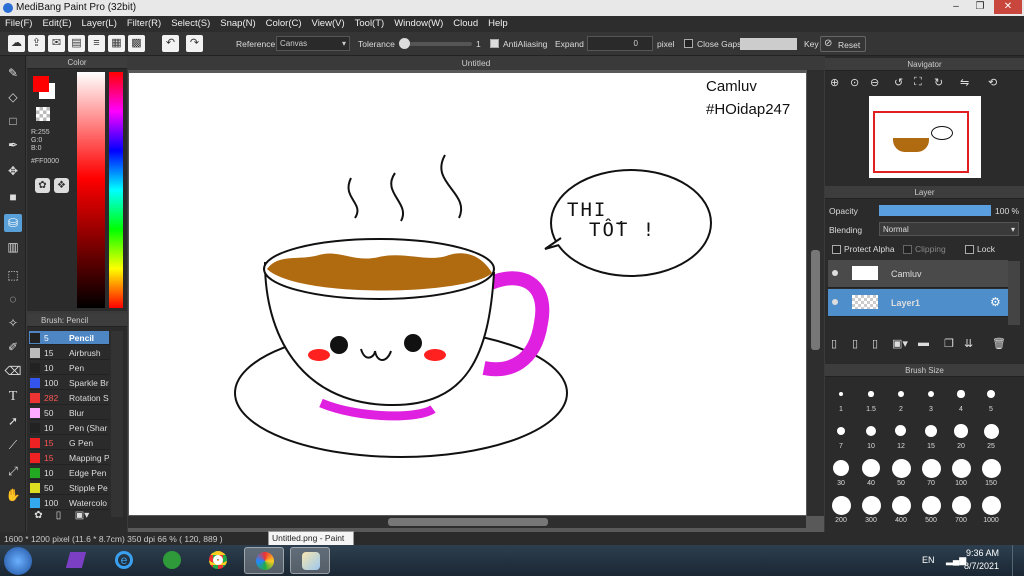 Image resolution: width=1024 pixels, height=576 pixels. I want to click on operation-tool-icon: ➚, so click(13, 421).